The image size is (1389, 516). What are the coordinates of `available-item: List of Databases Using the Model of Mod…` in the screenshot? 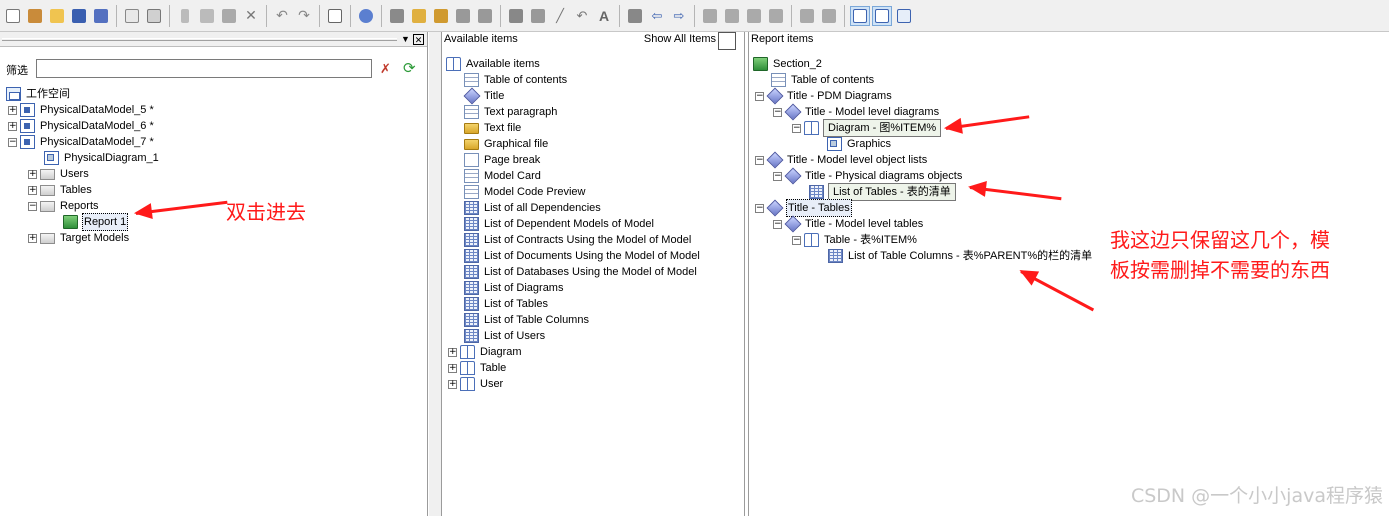 It's located at (581, 272).